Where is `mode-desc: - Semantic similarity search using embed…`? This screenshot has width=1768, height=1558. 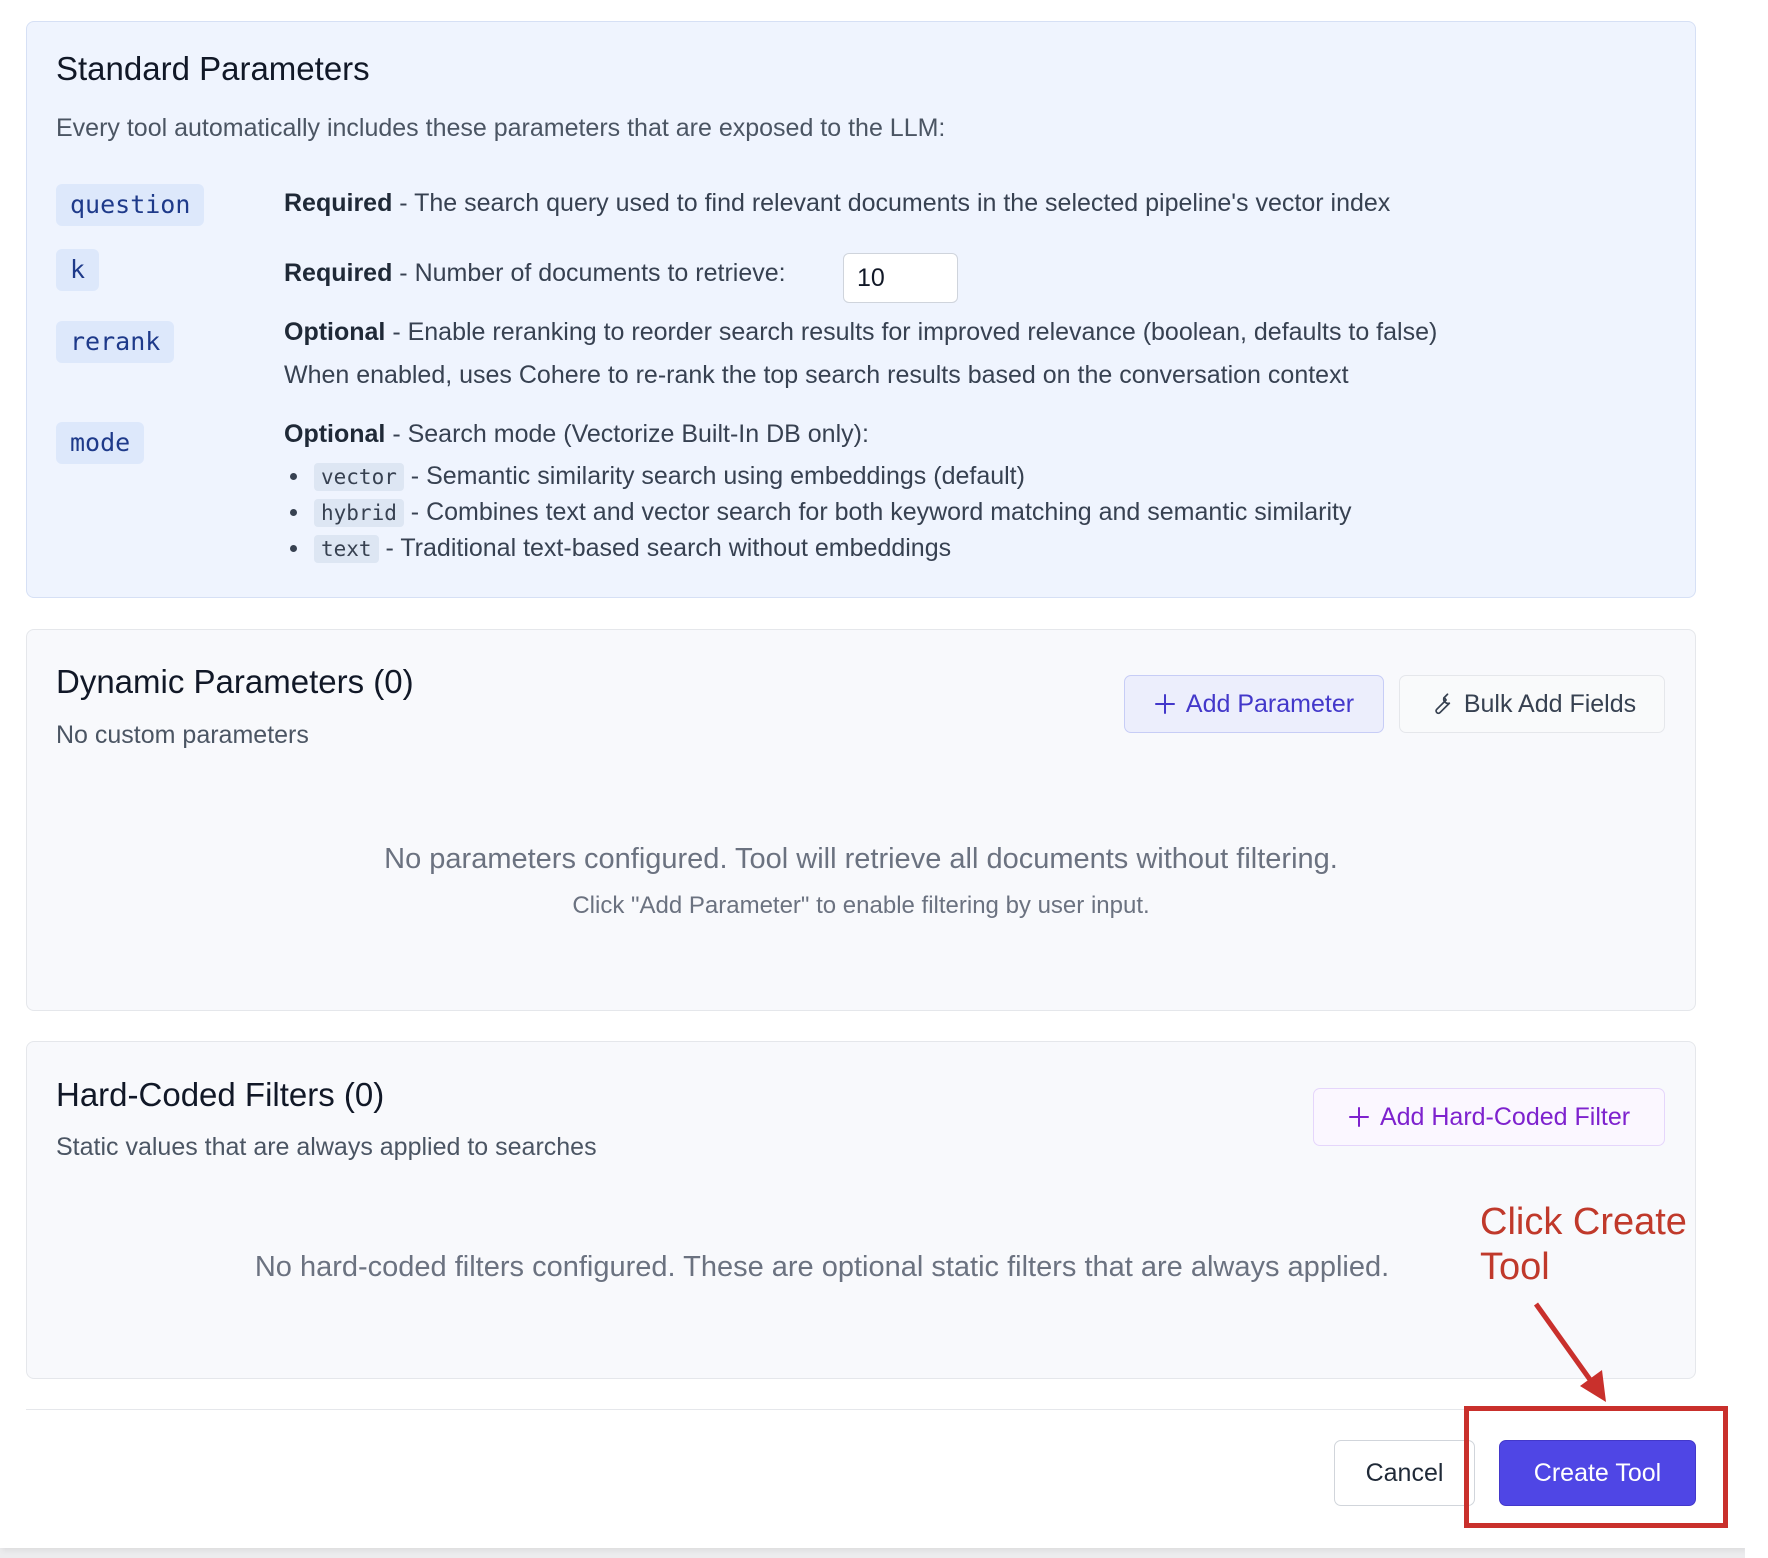
mode-desc: - Semantic similarity search using embed… is located at coordinates (714, 476).